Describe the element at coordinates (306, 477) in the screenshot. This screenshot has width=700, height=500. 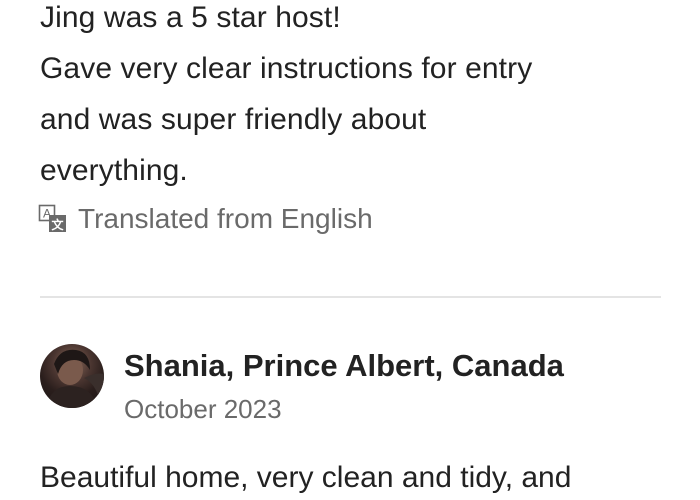
I see `review-line: Beautiful home, very clean and tidy, and` at that location.